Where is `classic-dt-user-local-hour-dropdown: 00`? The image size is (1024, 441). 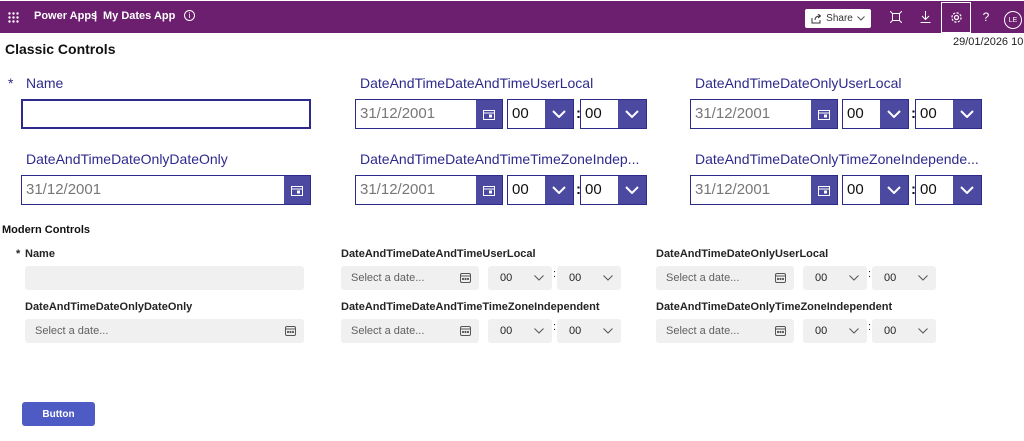 classic-dt-user-local-hour-dropdown: 00 is located at coordinates (540, 114).